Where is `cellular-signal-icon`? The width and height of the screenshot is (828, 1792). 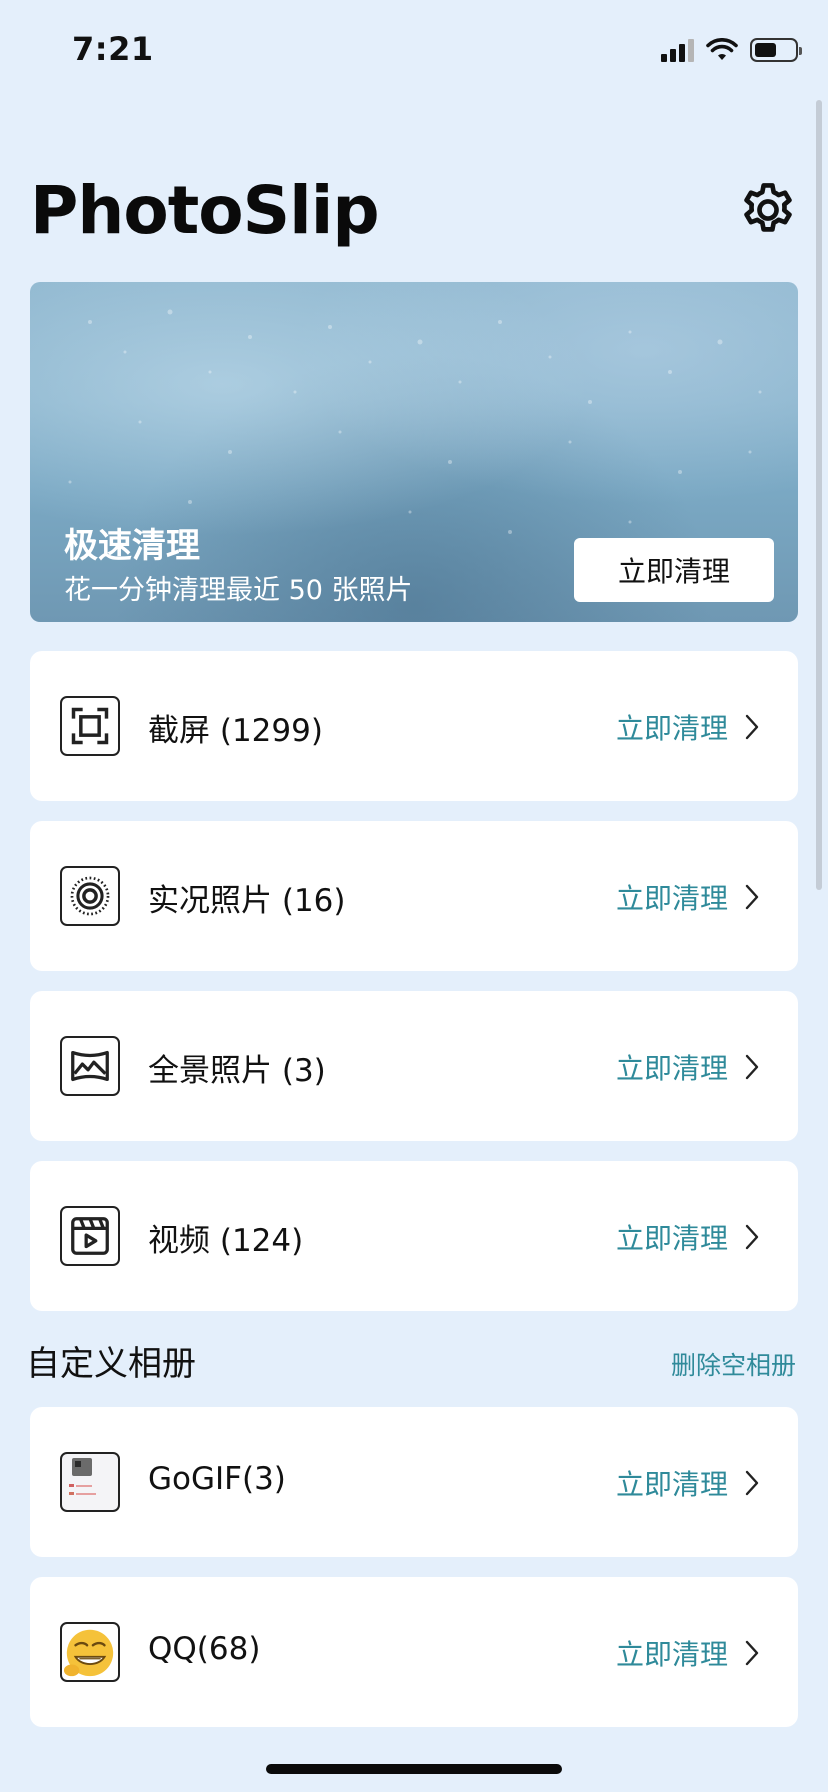
cellular-signal-icon is located at coordinates (677, 50).